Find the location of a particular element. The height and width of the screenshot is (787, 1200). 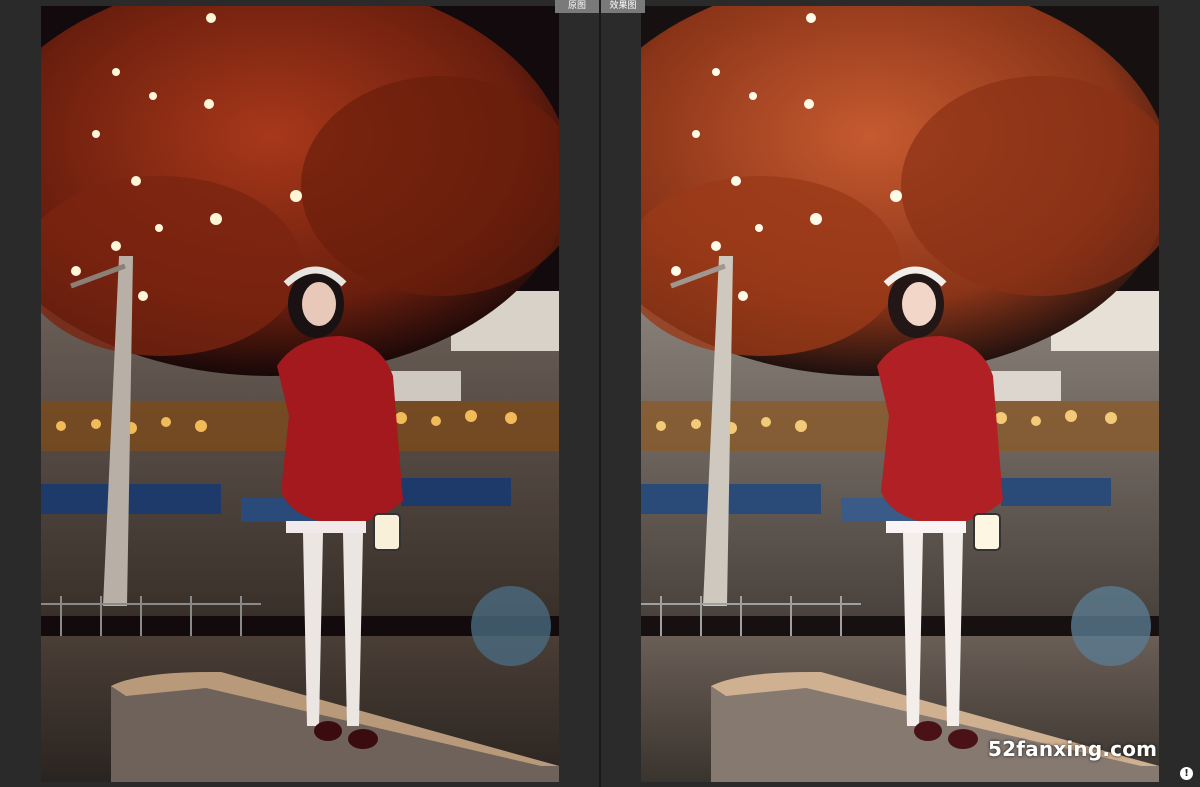

tab-effect: 效果图 is located at coordinates (623, 6).